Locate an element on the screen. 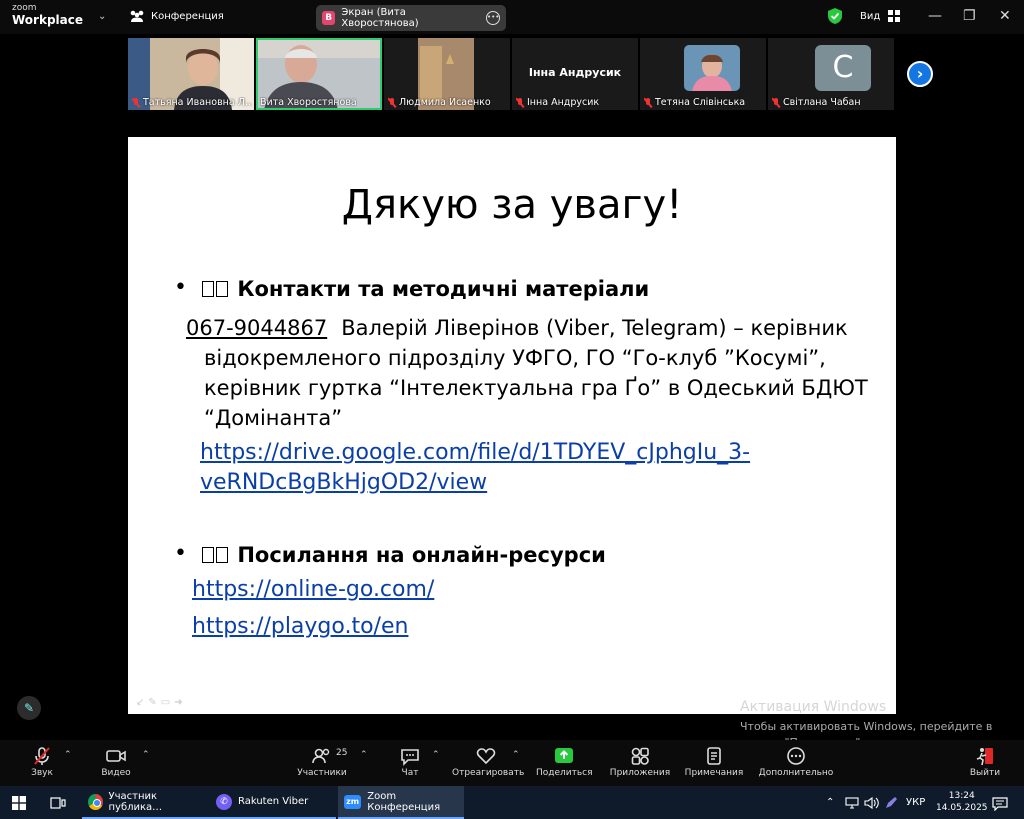  logo-bottom-text: Workplace is located at coordinates (48, 20).